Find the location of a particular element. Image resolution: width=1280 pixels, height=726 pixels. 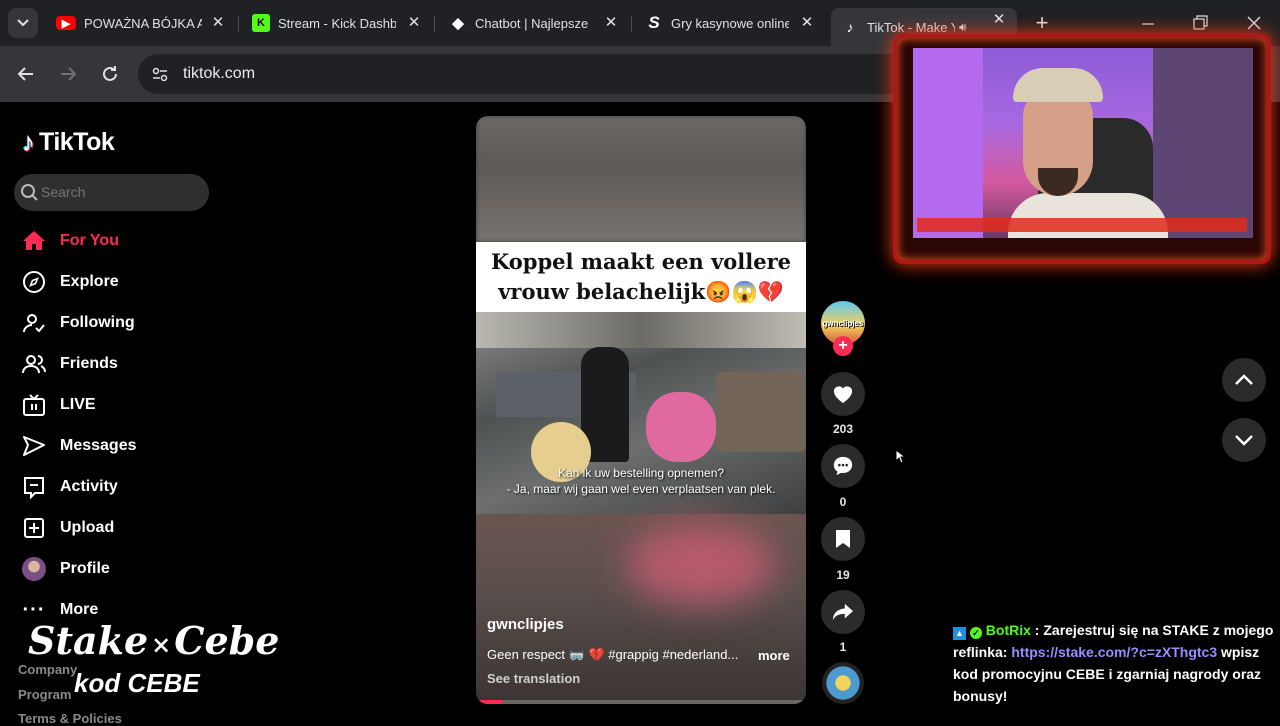

url-text: tiktok.com is located at coordinates (219, 74).